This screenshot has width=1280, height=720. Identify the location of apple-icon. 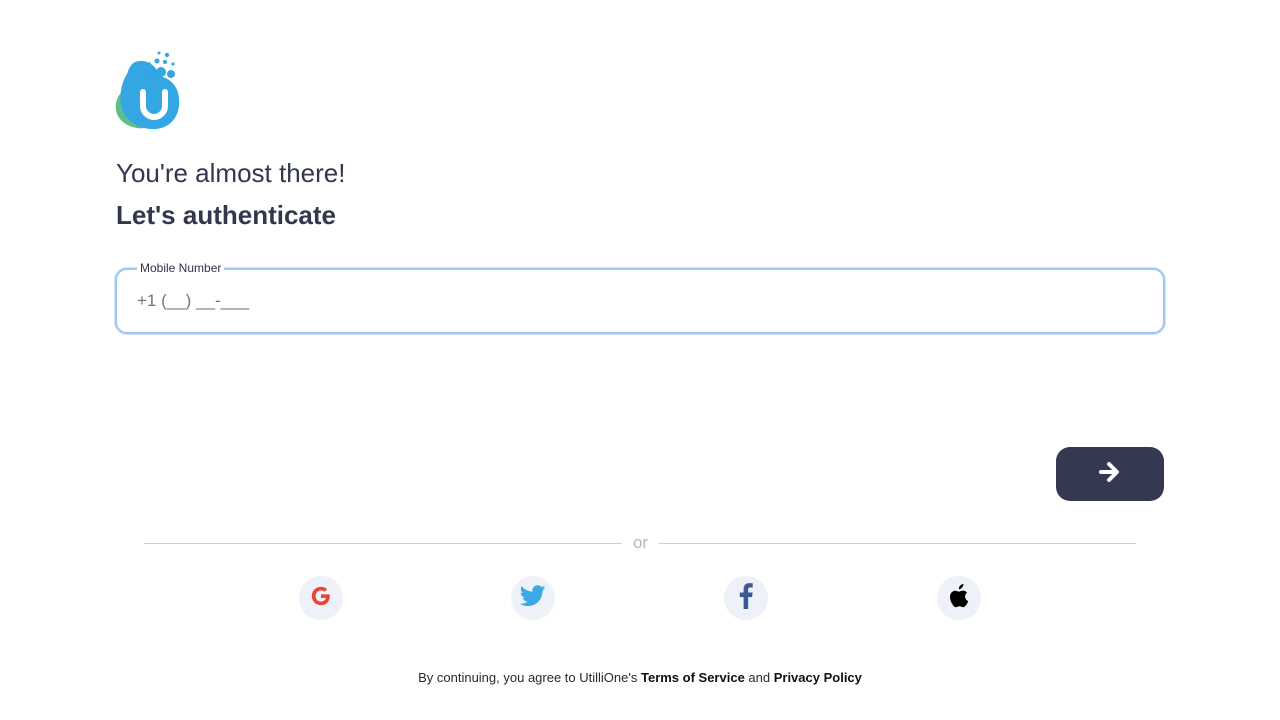
(959, 598).